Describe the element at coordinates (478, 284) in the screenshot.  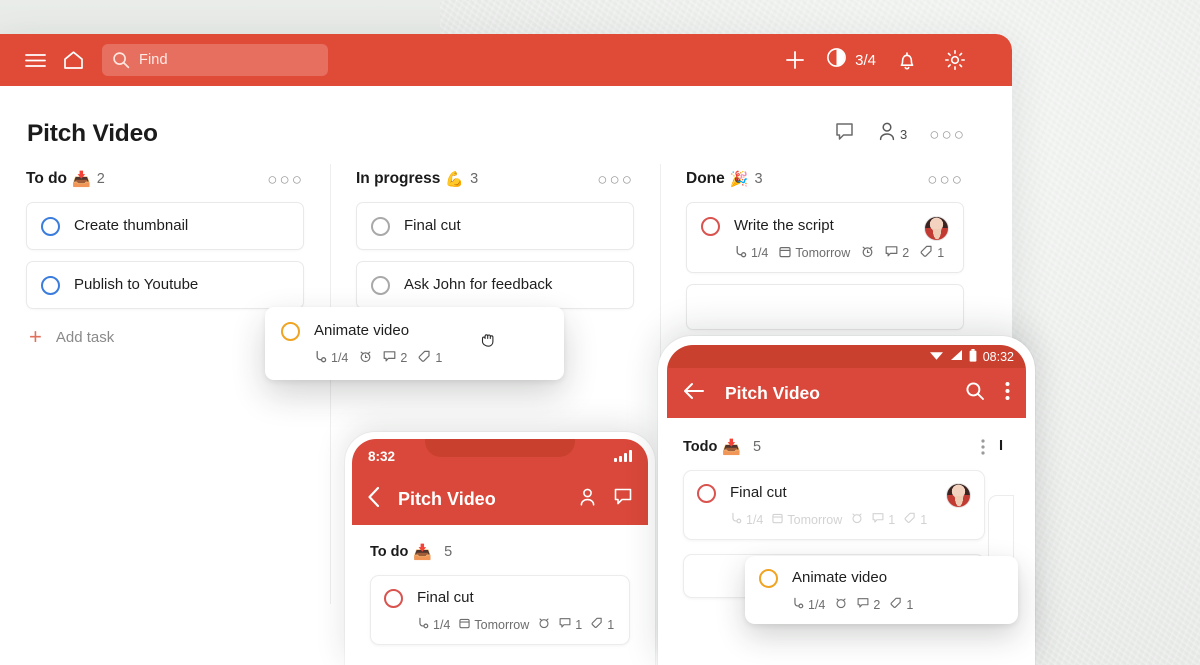
I see `task-title: Ask John for feedback` at that location.